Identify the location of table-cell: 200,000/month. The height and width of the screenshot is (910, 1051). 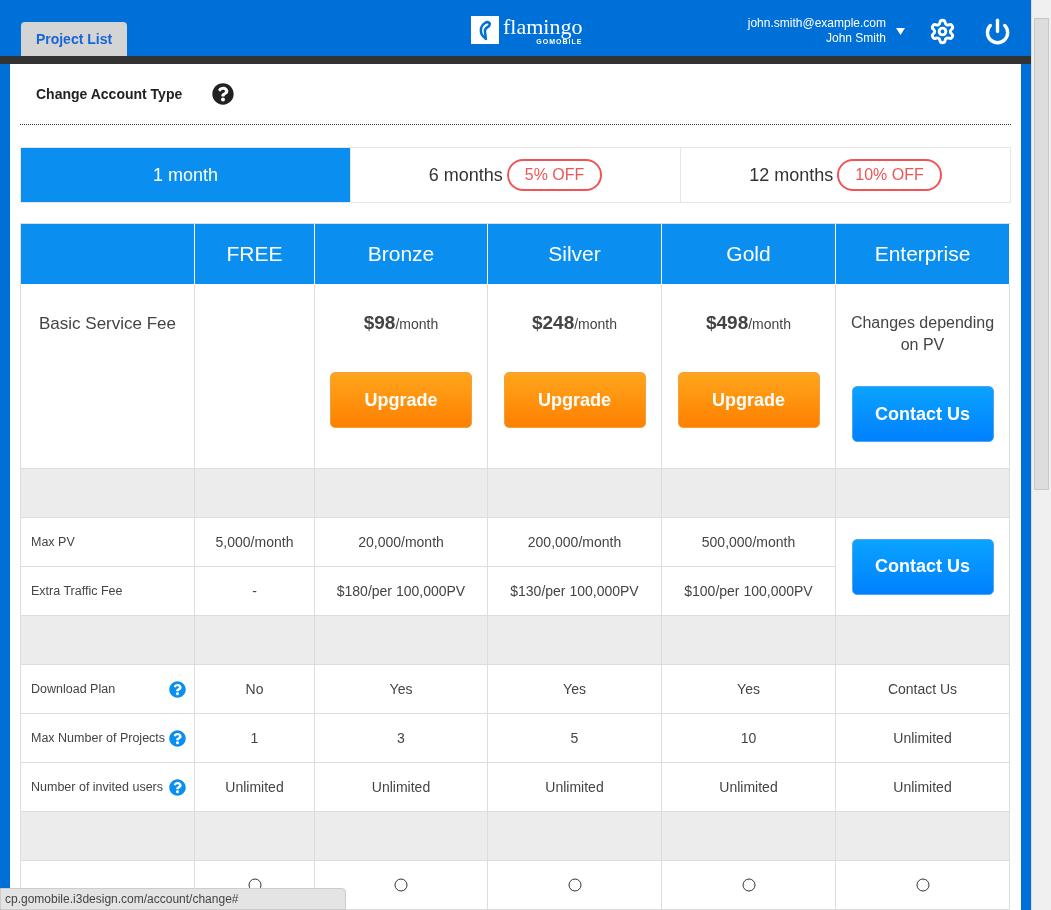
(575, 542).